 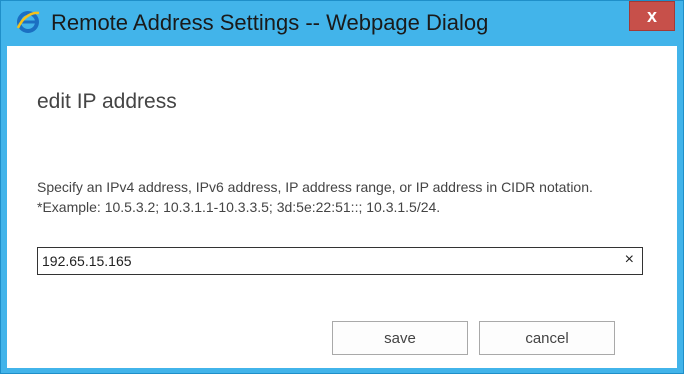 What do you see at coordinates (28, 22) in the screenshot?
I see `internet-explorer-icon` at bounding box center [28, 22].